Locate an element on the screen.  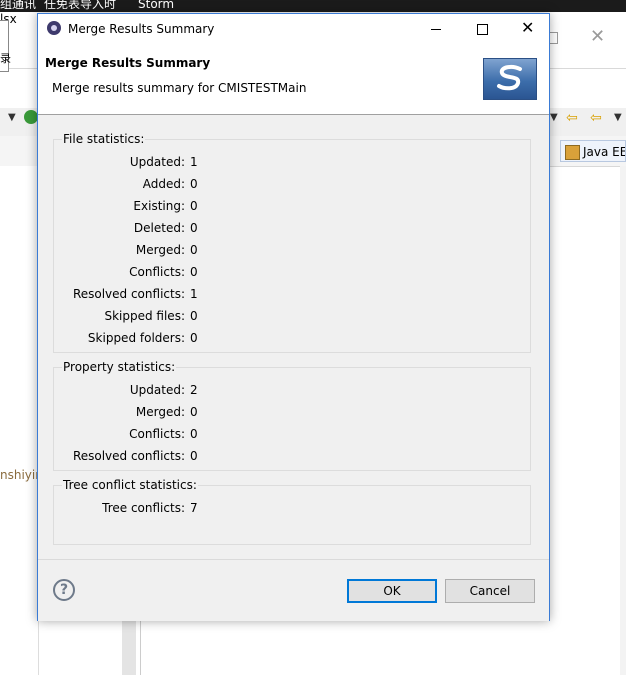
stat-row: Updated: 2 is located at coordinates (293, 390).